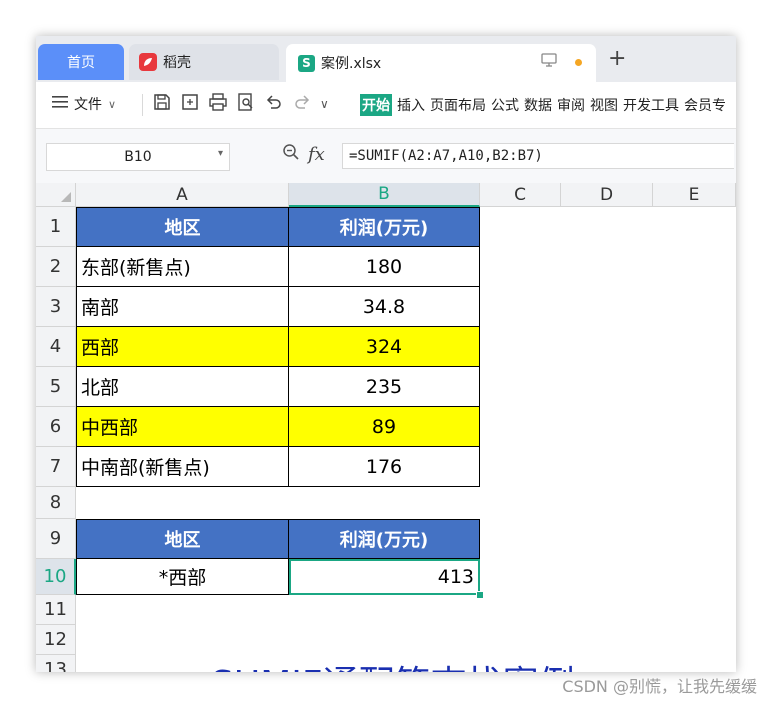 The width and height of the screenshot is (771, 707). I want to click on table1-cell-region: 南部, so click(182, 307).